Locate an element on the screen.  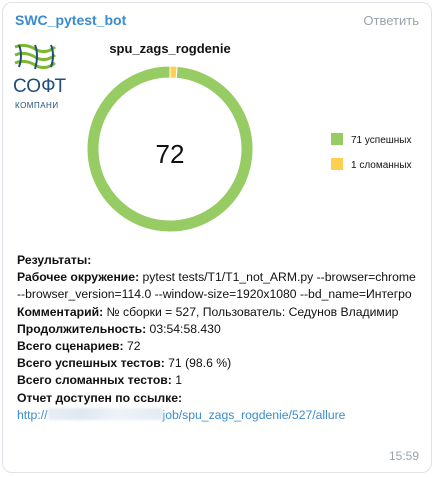
chart-center-label: 72 is located at coordinates (170, 154).